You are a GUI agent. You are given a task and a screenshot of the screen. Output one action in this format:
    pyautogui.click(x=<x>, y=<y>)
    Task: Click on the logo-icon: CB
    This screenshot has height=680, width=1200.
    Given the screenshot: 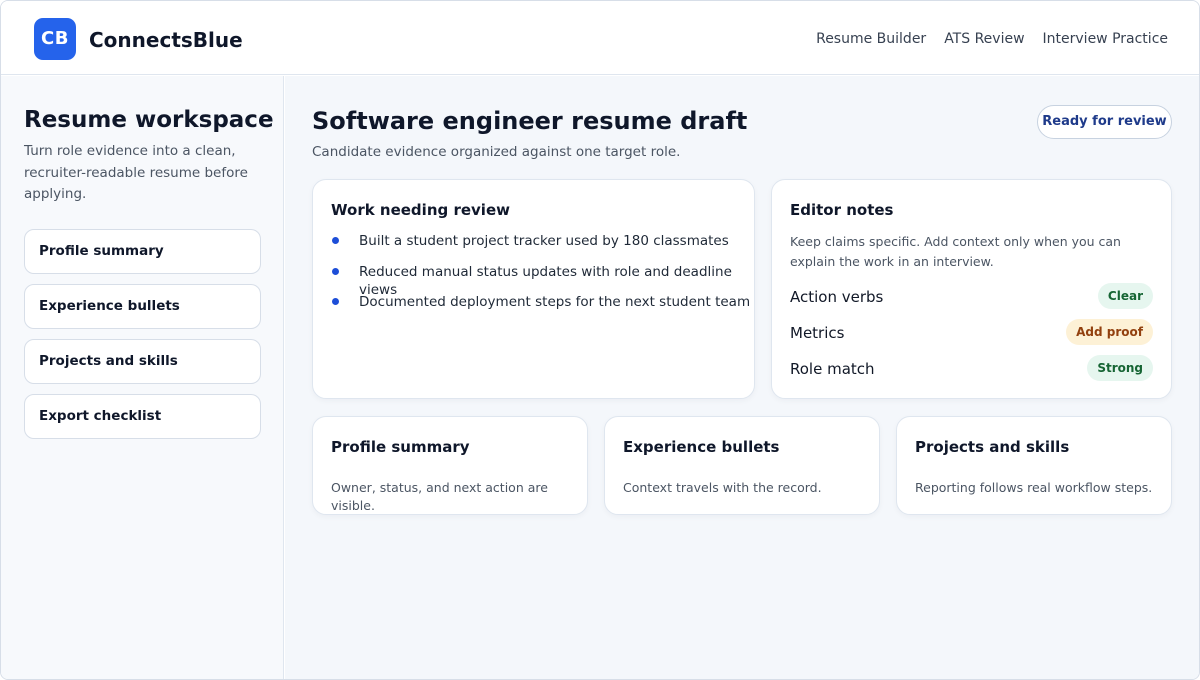 What is the action you would take?
    pyautogui.click(x=55, y=39)
    